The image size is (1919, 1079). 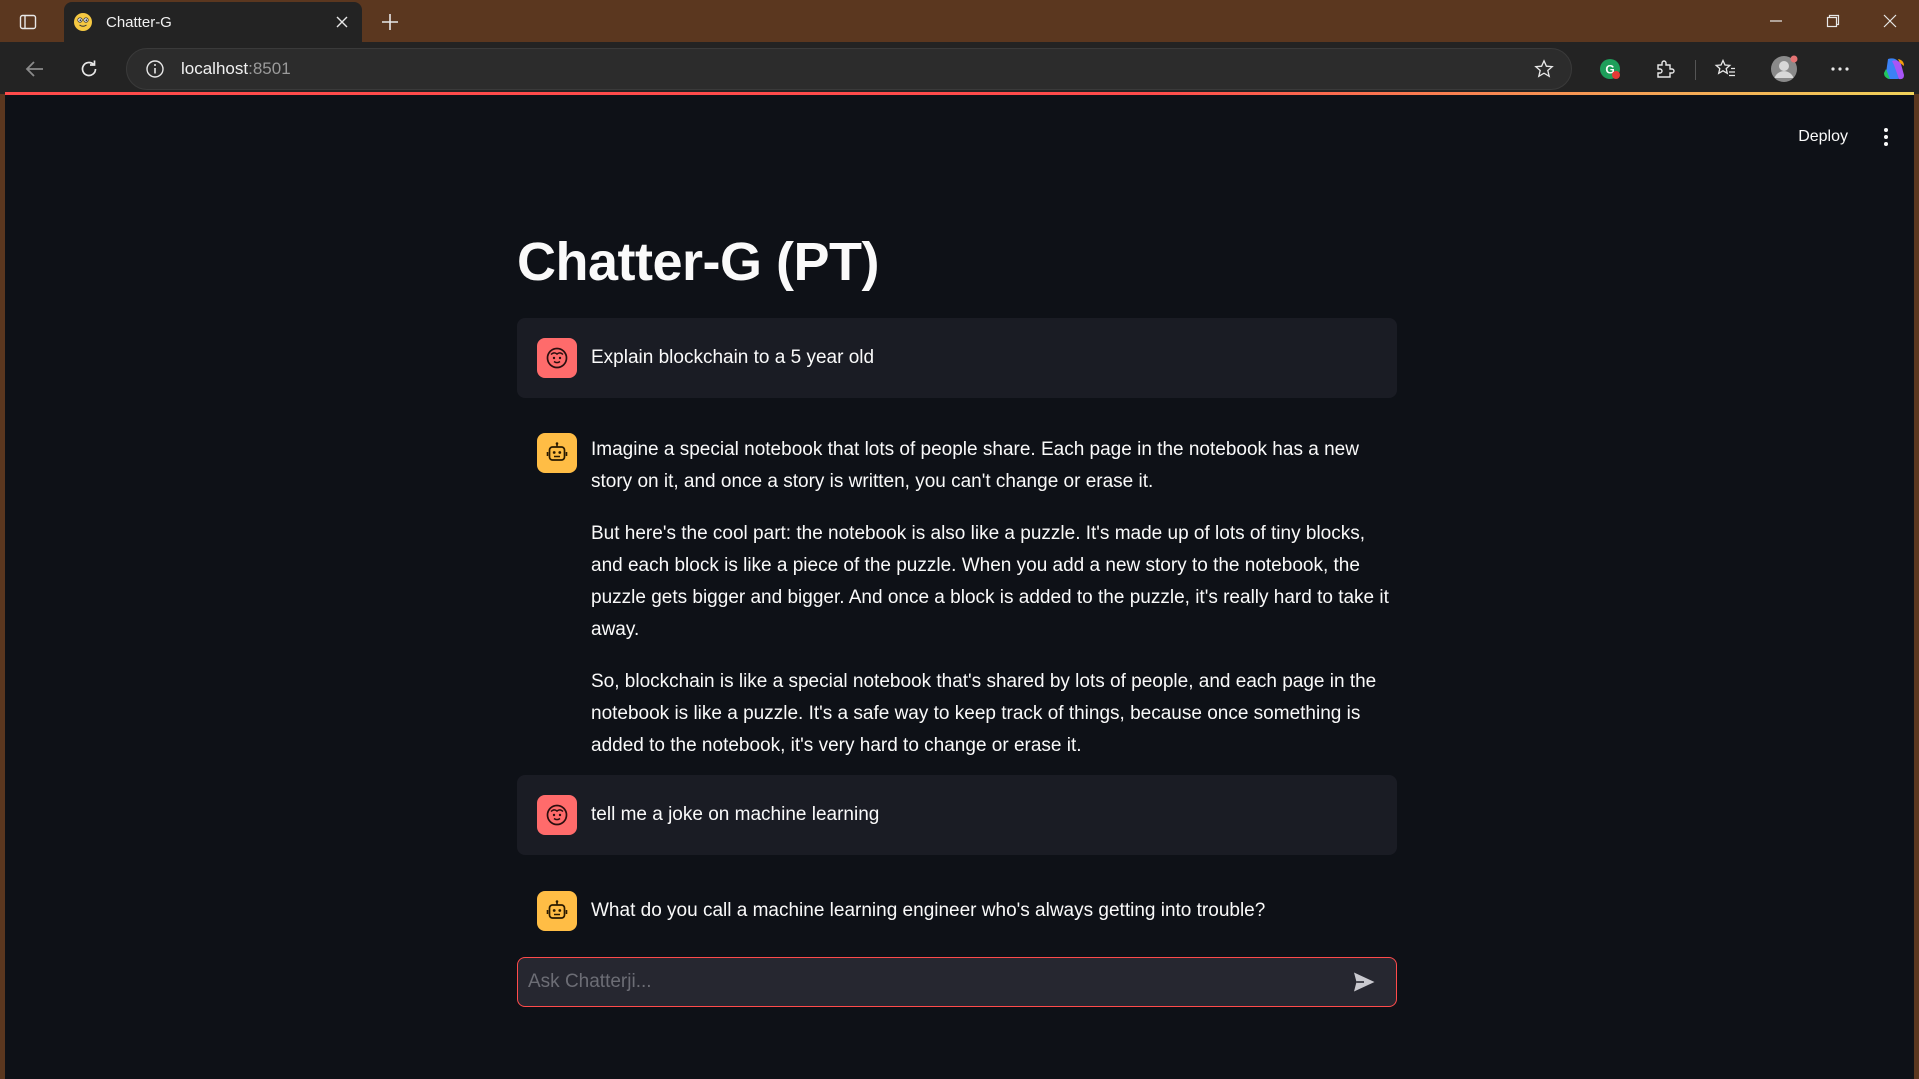 What do you see at coordinates (83, 22) in the screenshot?
I see `streamlit-favicon-icon` at bounding box center [83, 22].